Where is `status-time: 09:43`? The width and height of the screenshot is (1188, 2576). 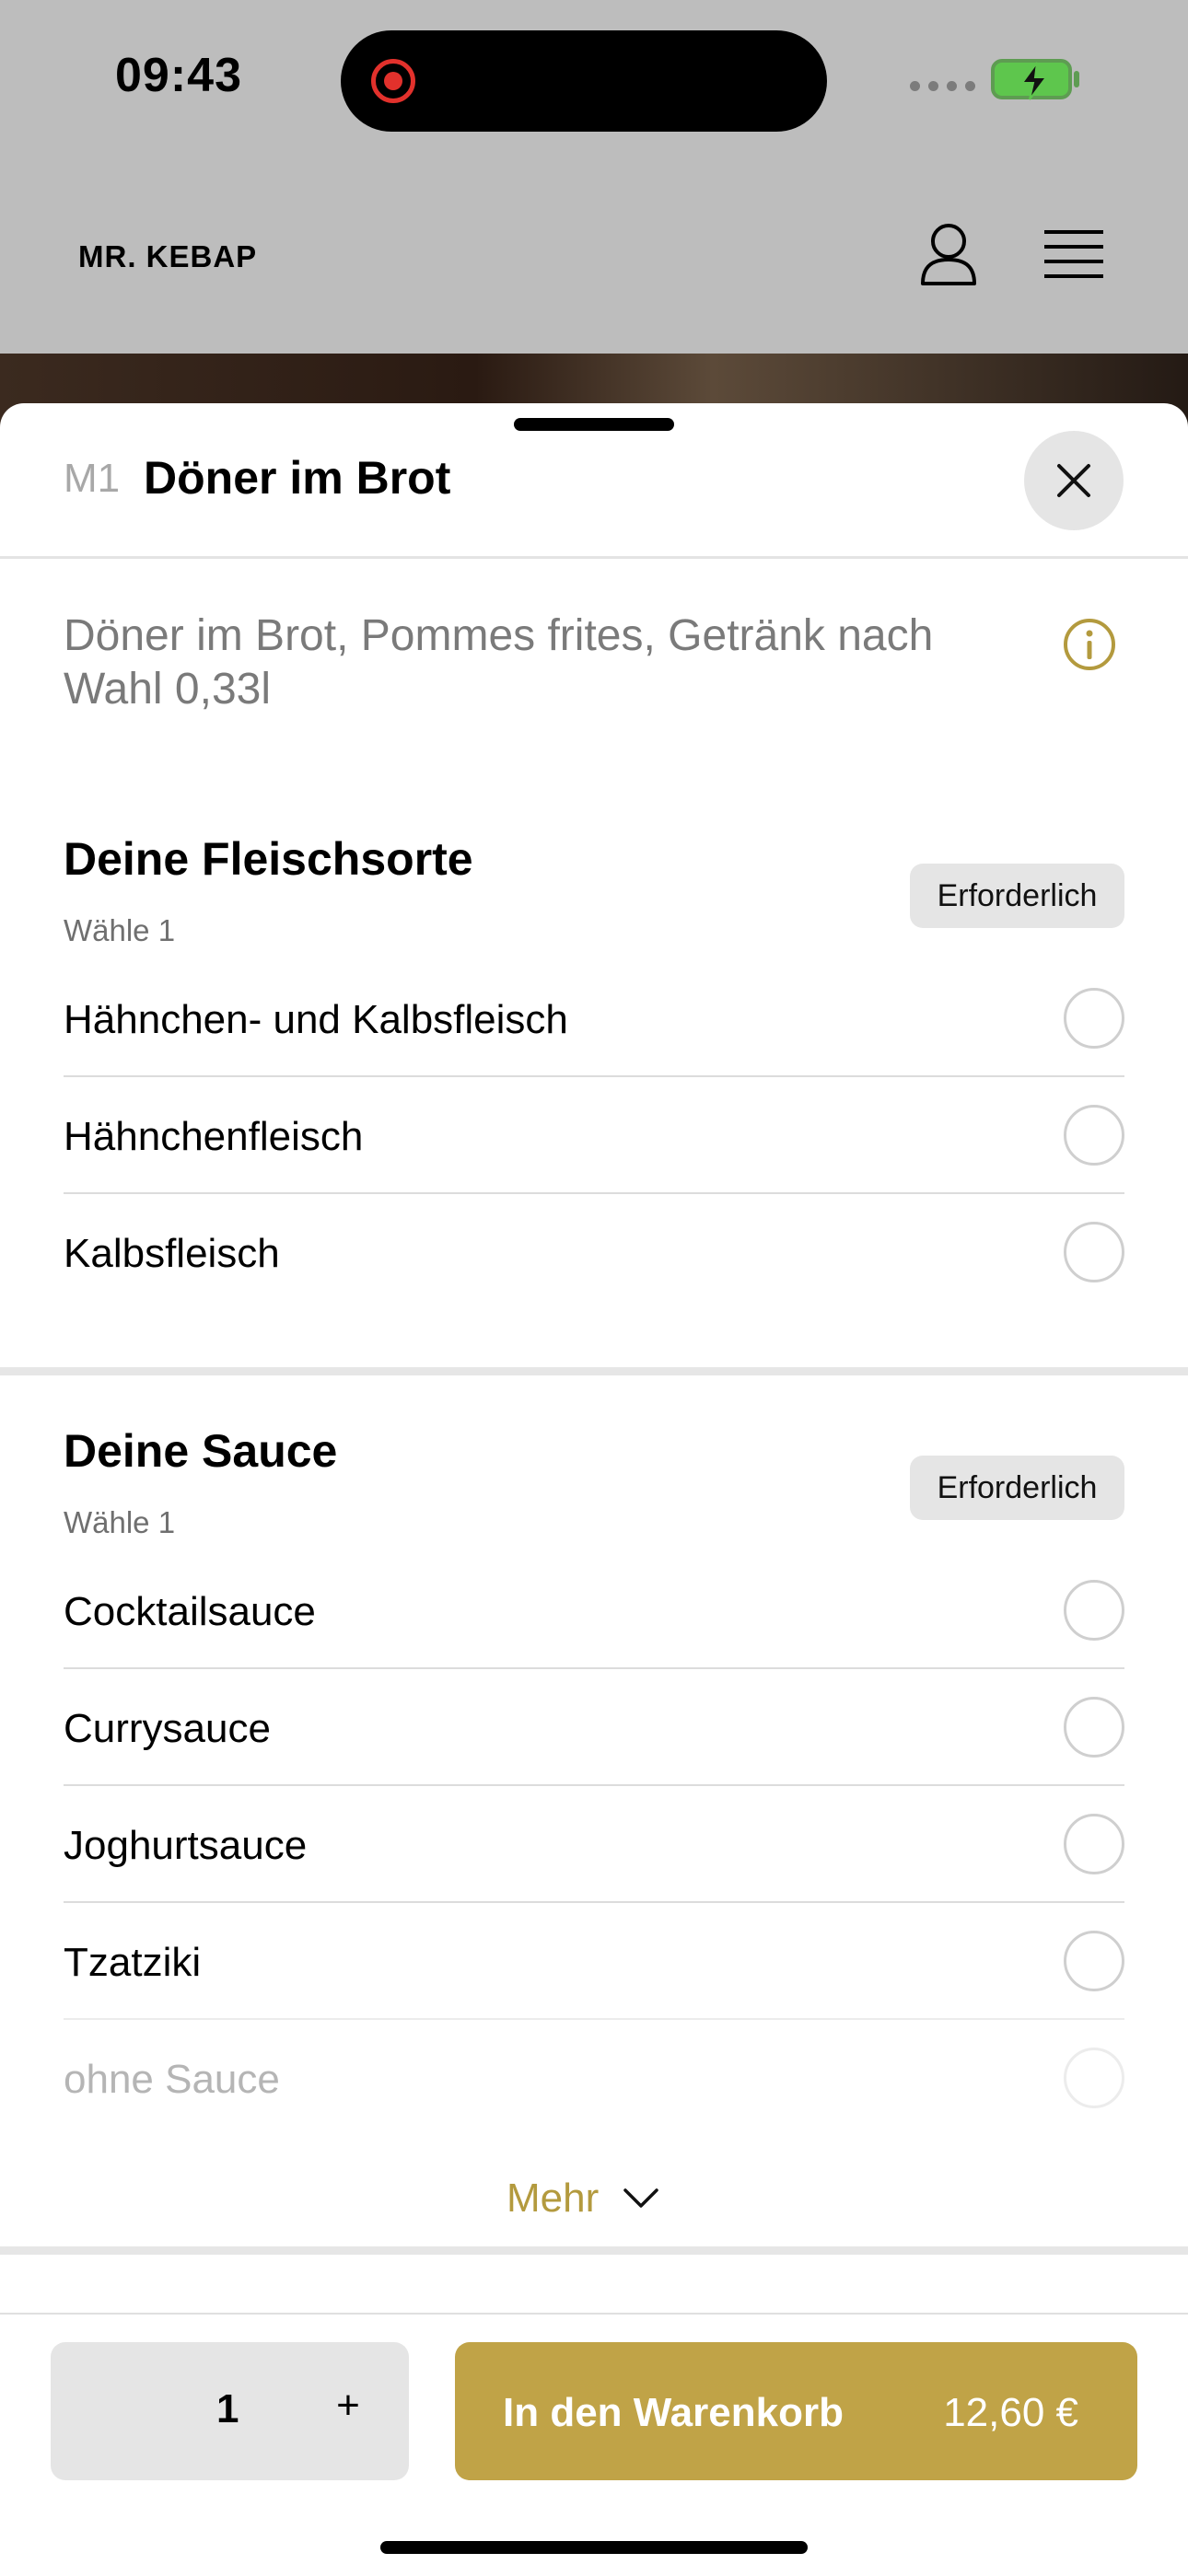 status-time: 09:43 is located at coordinates (178, 75).